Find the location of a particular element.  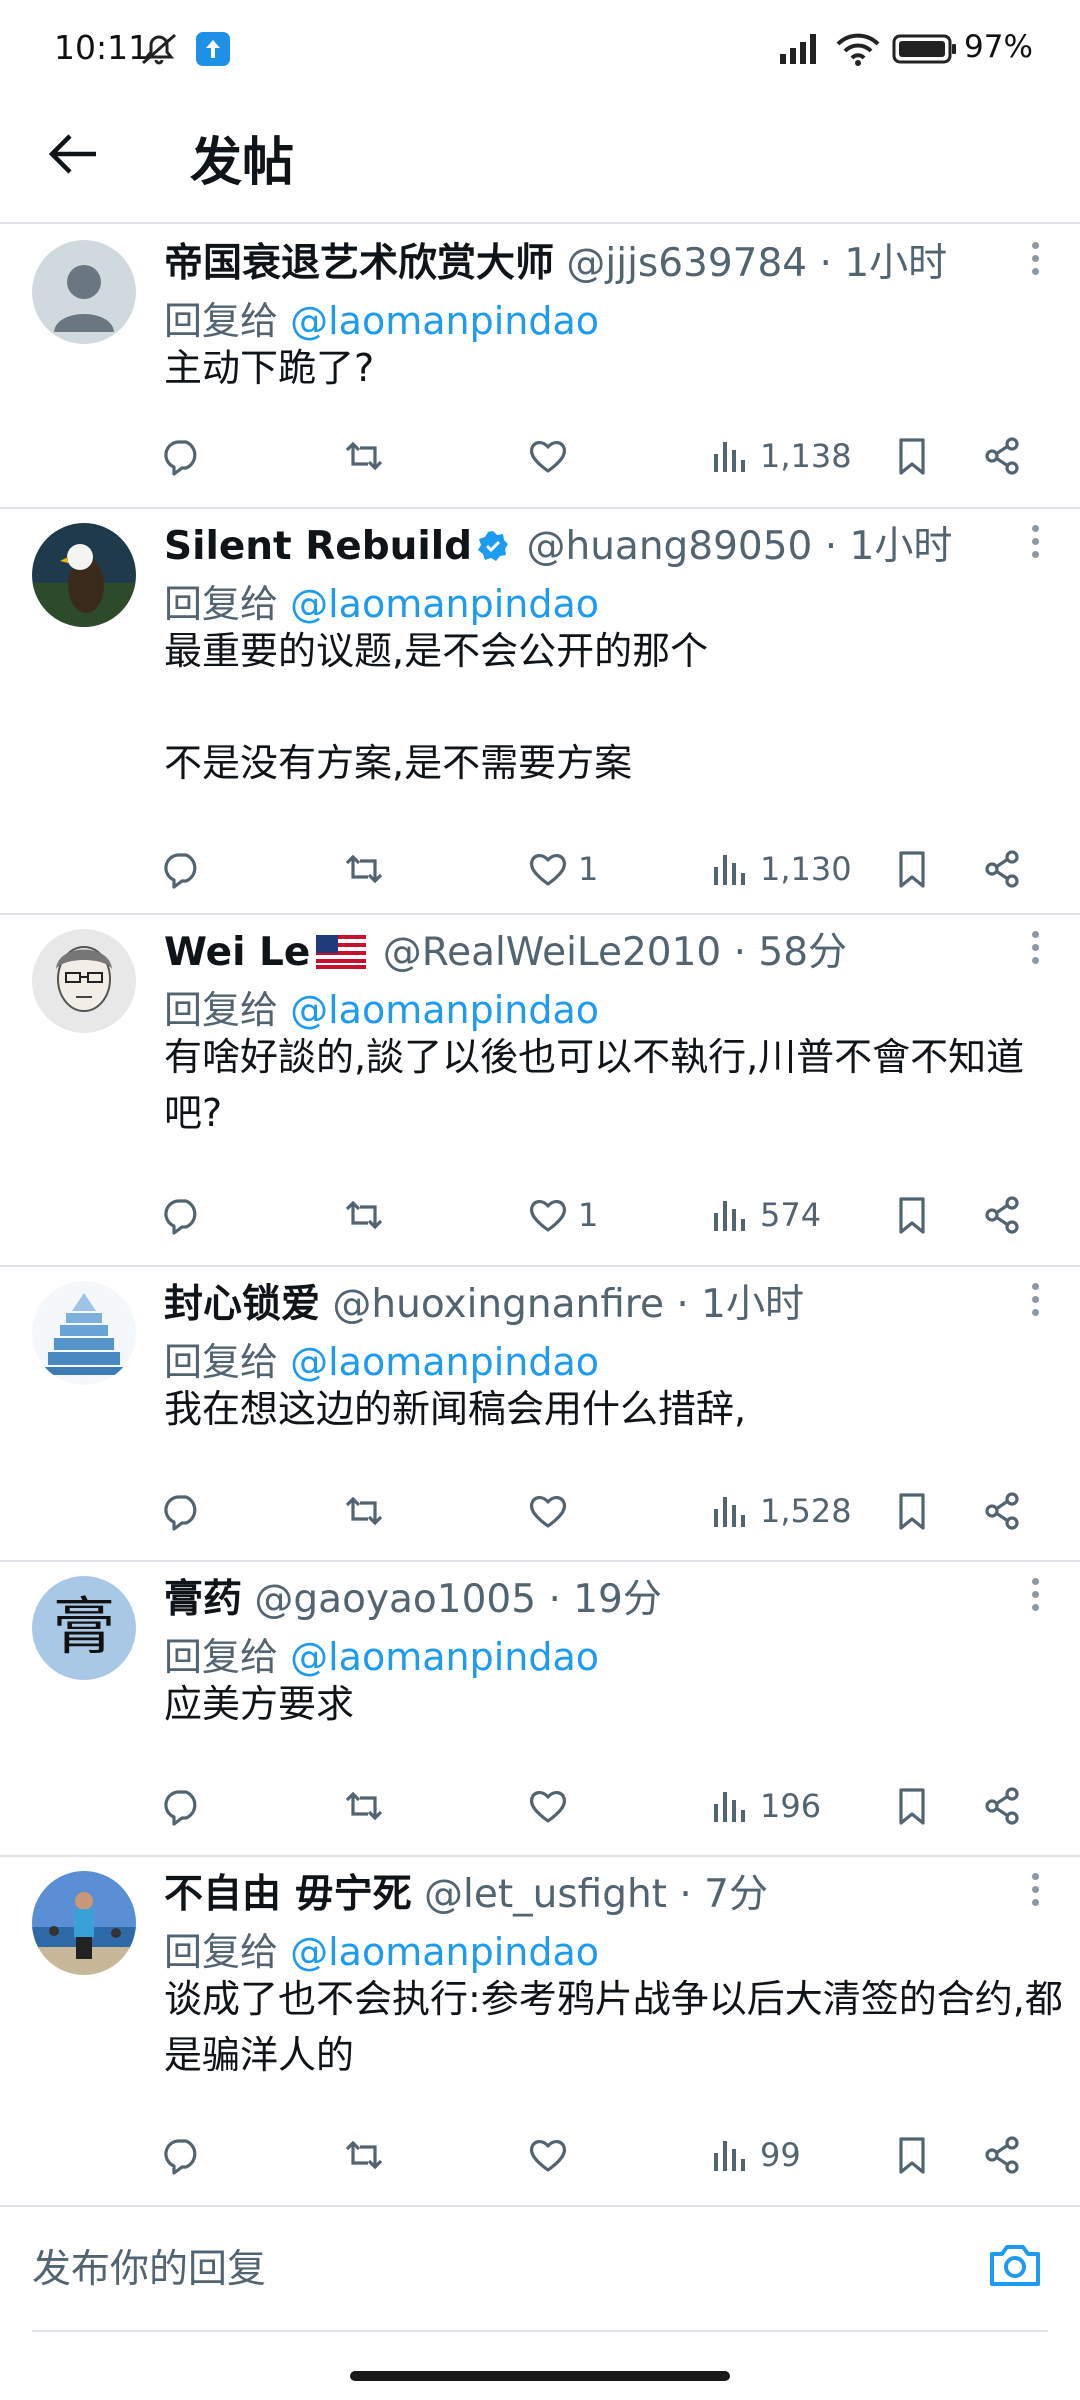

tweet-actions: 1 1,130 is located at coordinates (614, 869).